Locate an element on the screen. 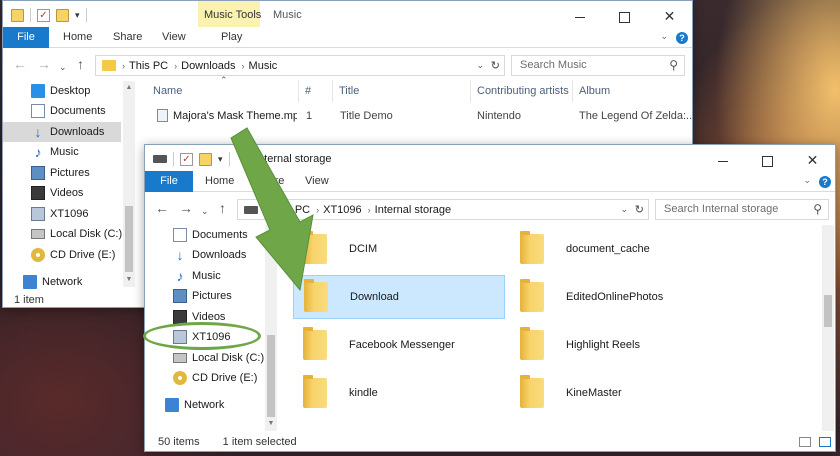  desktop-icon is located at coordinates (38, 91).